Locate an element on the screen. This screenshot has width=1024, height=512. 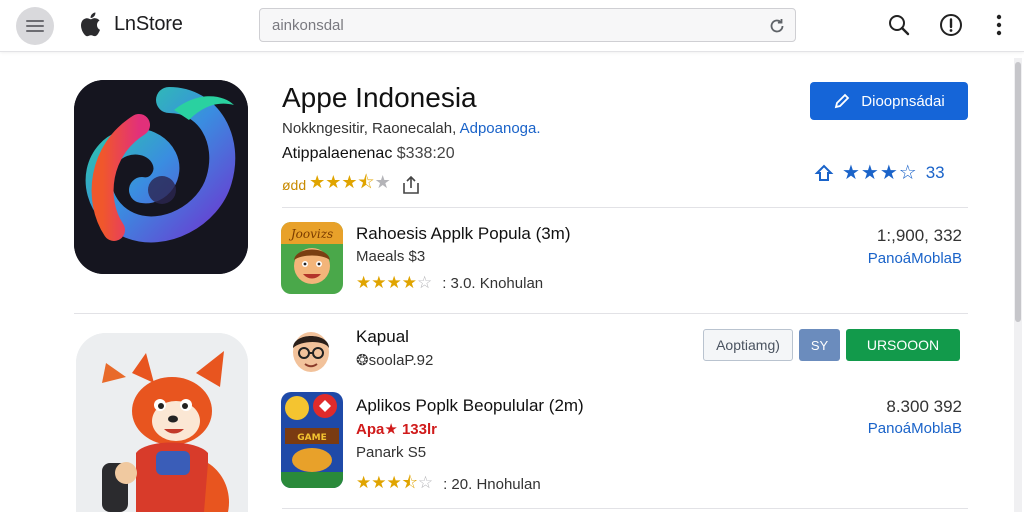
app-subtitle-2: Apa★ 133lr is located at coordinates (396, 429).